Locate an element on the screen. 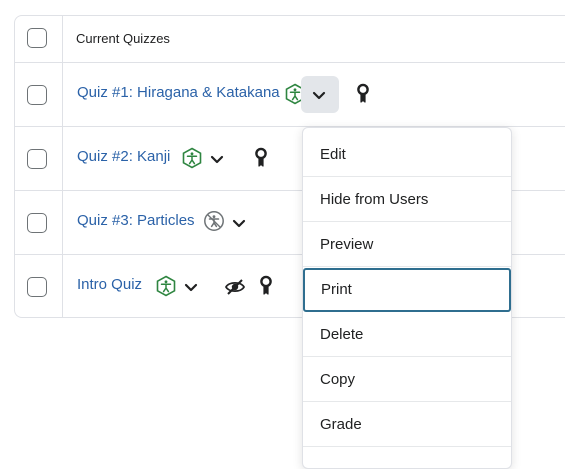 Image resolution: width=565 pixels, height=469 pixels. eye-slash-icon is located at coordinates (235, 287).